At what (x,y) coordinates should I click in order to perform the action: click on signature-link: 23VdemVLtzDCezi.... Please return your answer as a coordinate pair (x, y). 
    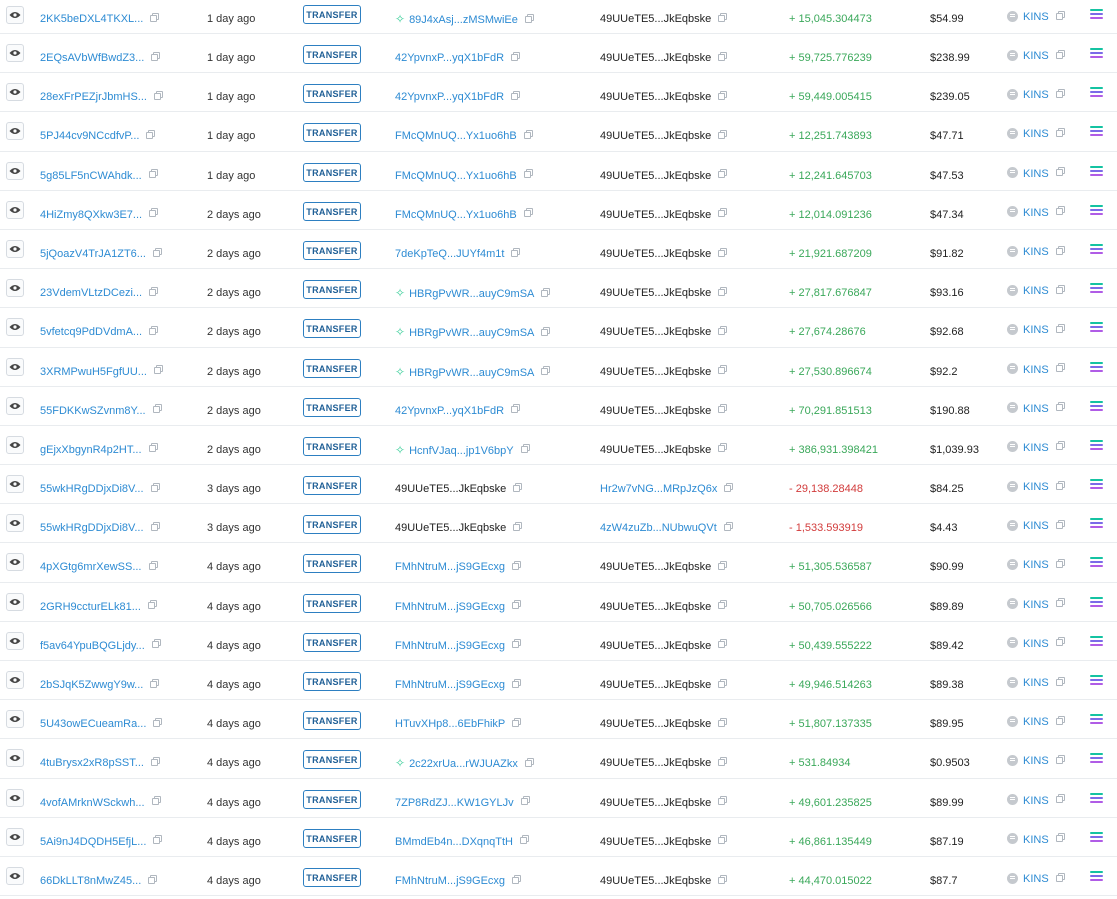
    Looking at the image, I should click on (91, 293).